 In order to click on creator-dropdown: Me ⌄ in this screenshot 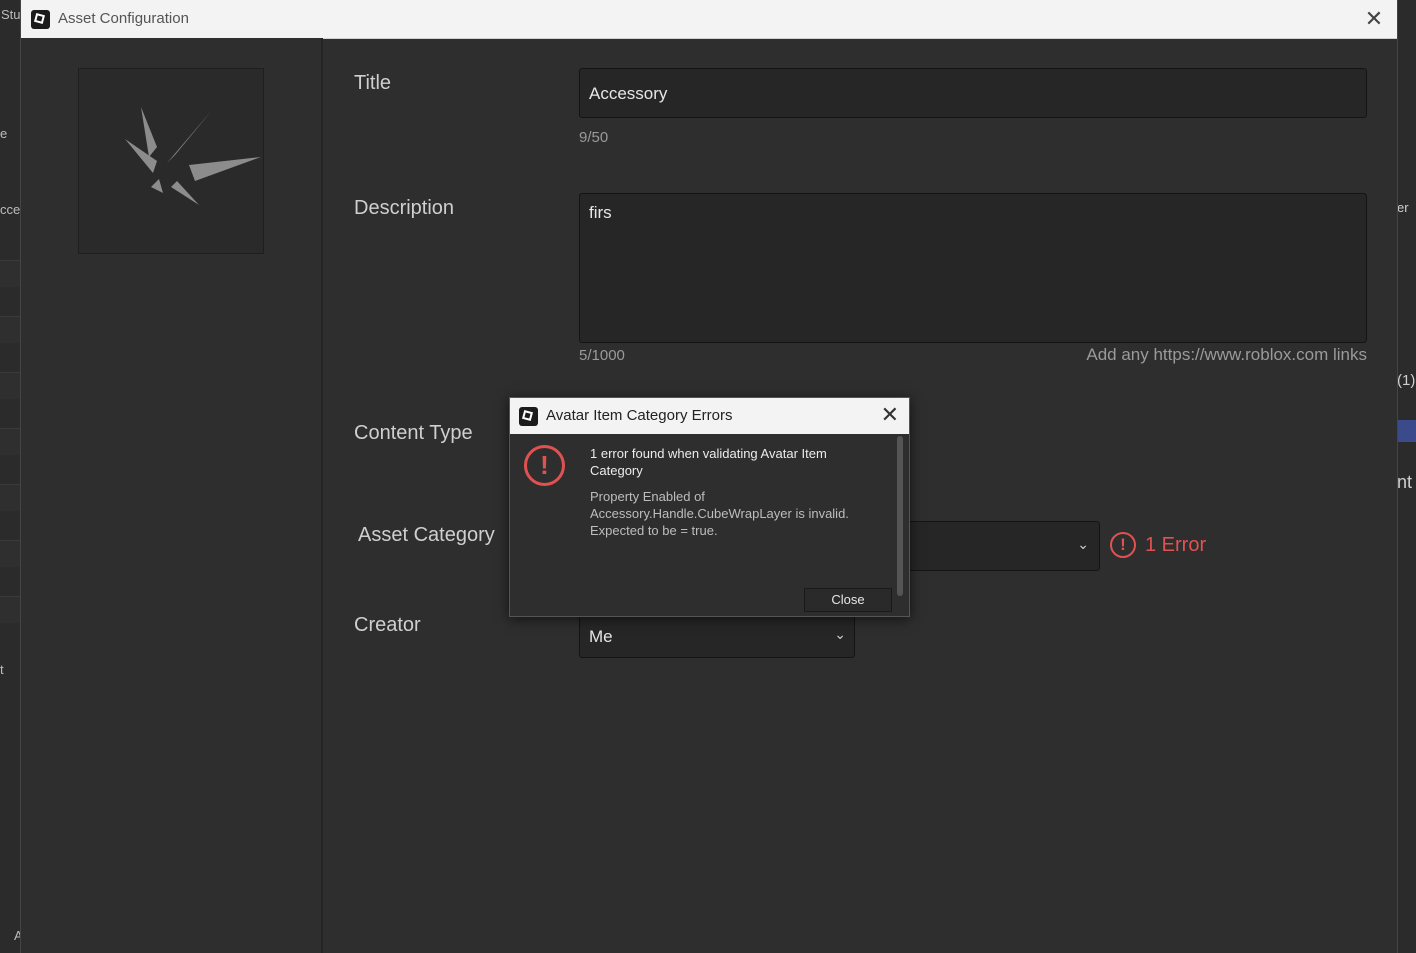, I will do `click(717, 635)`.